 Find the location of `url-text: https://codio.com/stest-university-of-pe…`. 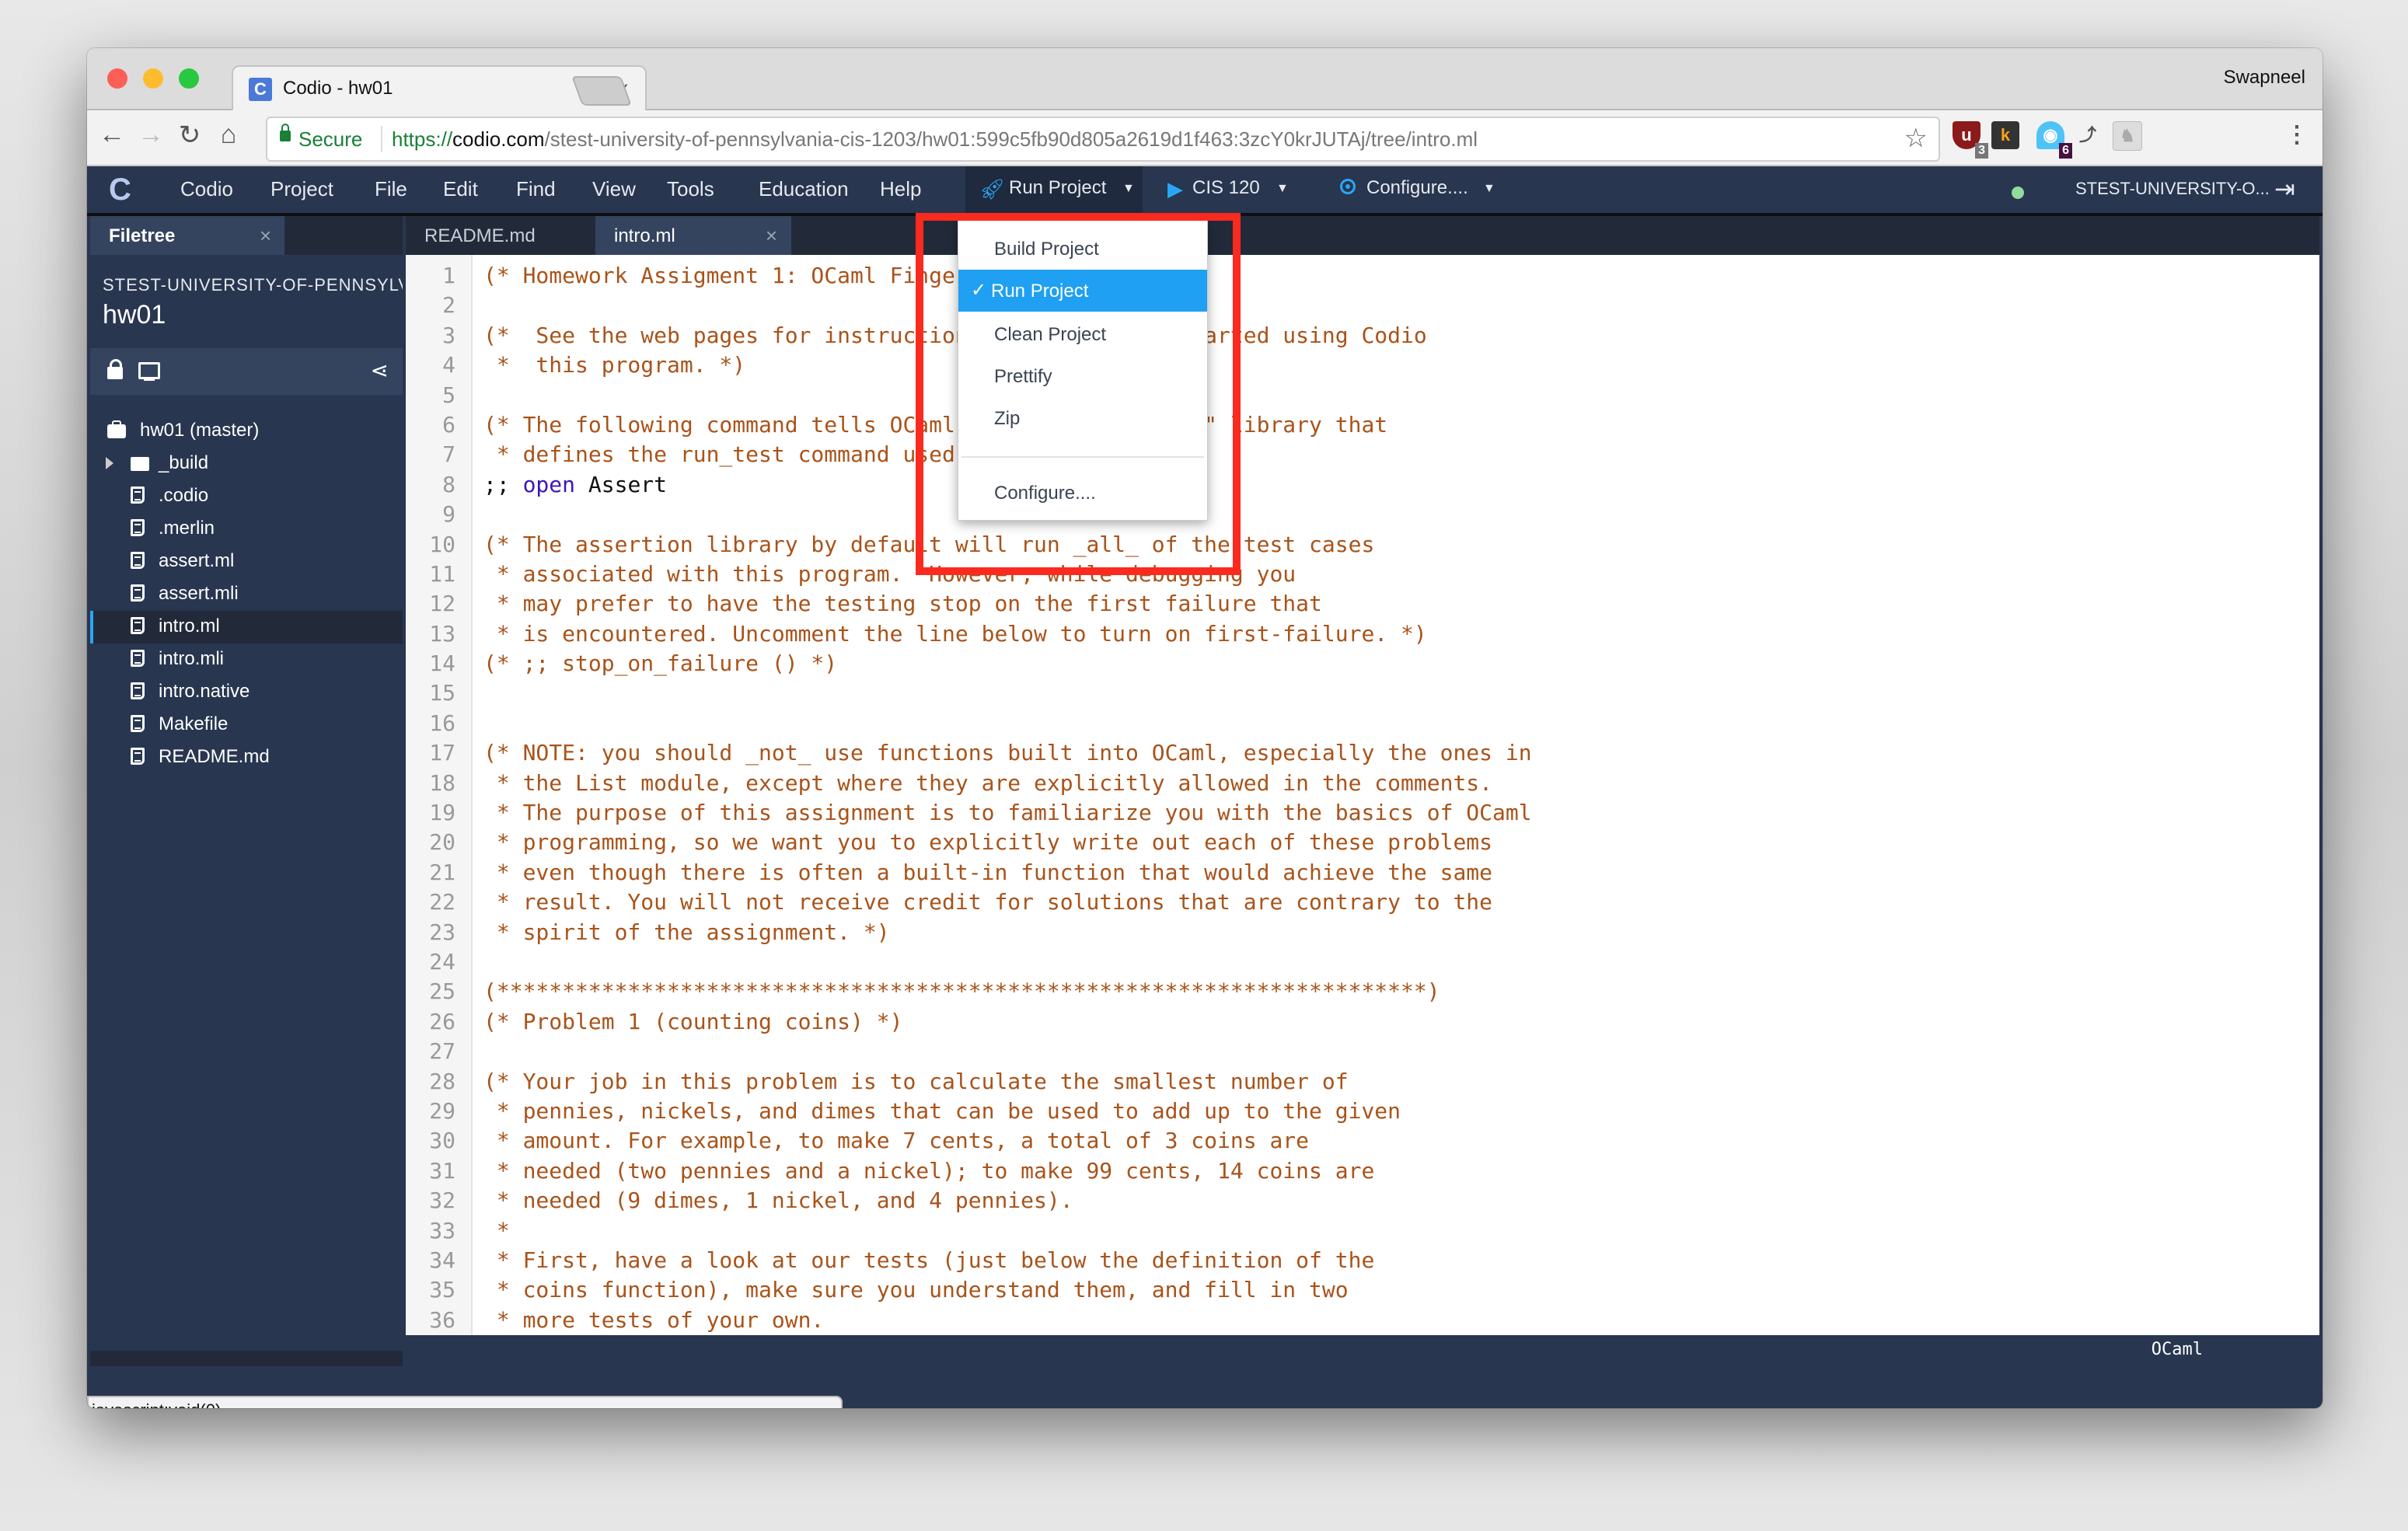

url-text: https://codio.com/stest-university-of-pe… is located at coordinates (935, 140).